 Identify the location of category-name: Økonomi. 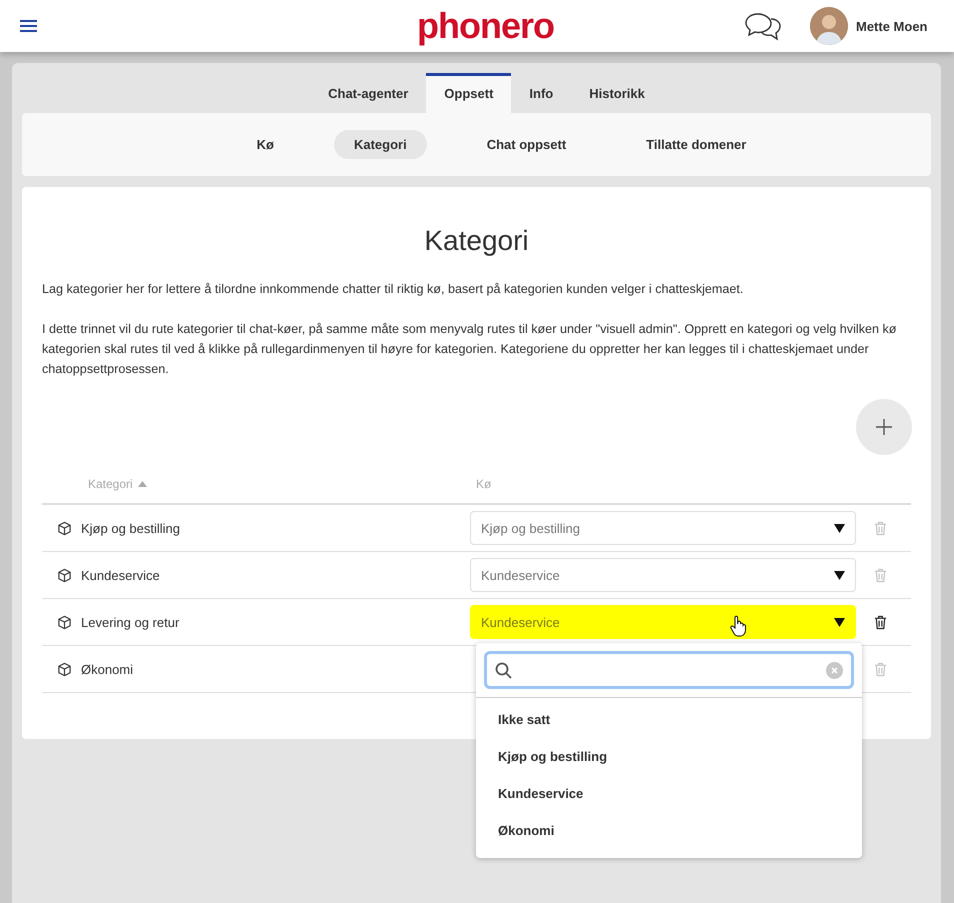
(107, 669).